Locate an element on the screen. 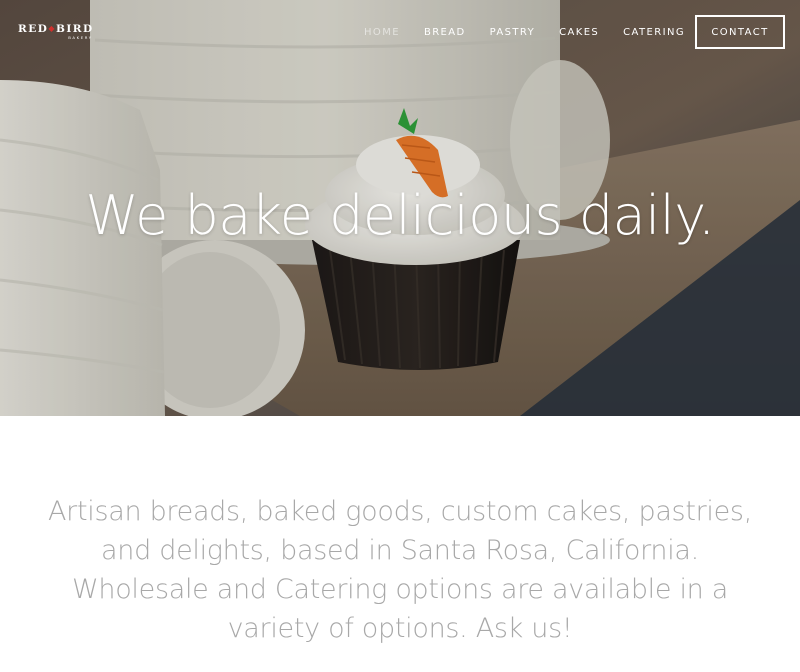  hero-title: We bake delicious daily. is located at coordinates (400, 215).